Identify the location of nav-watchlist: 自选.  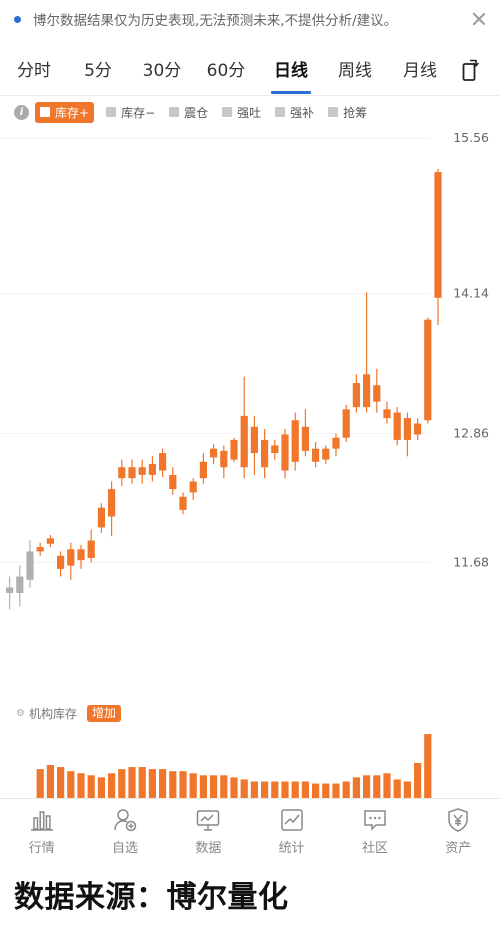
(124, 829).